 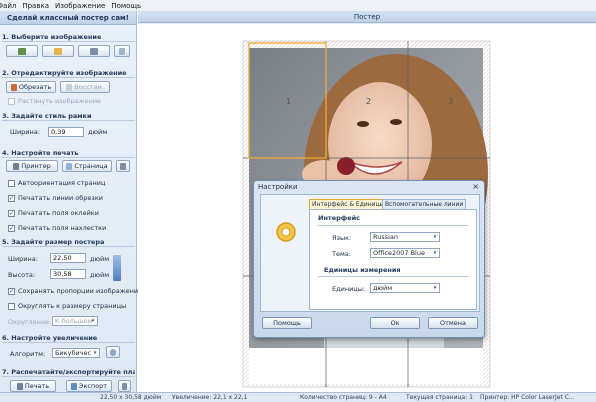 I want to click on tab-guide-lines: Вспомогательные линии, so click(x=424, y=204).